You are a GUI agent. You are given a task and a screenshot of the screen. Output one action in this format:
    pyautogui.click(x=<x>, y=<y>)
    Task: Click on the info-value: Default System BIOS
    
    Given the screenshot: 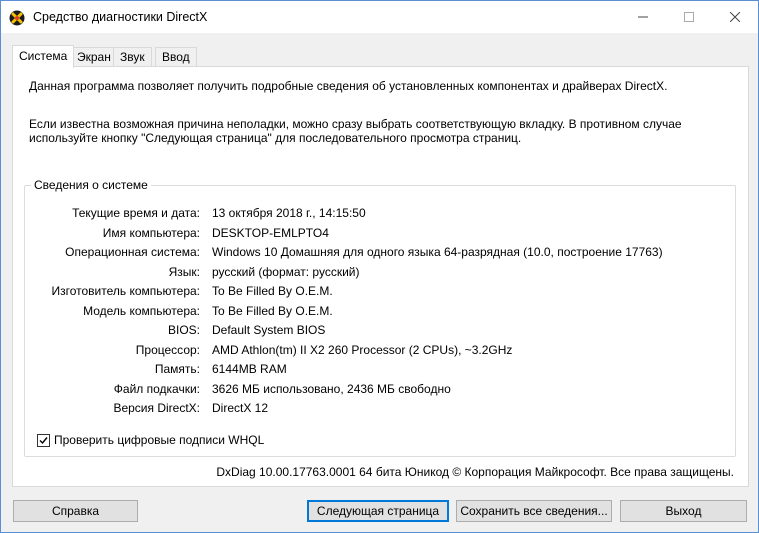 What is the action you would take?
    pyautogui.click(x=269, y=330)
    